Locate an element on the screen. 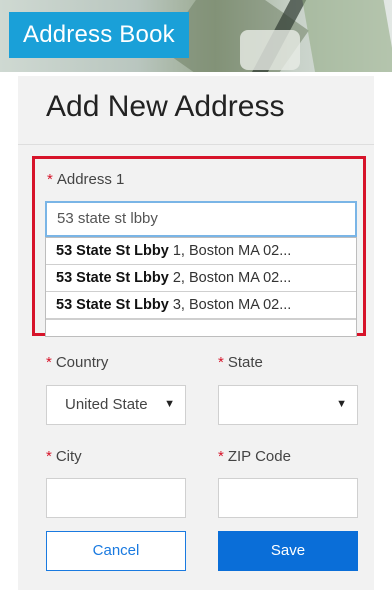 This screenshot has height=590, width=392. city-input is located at coordinates (116, 498).